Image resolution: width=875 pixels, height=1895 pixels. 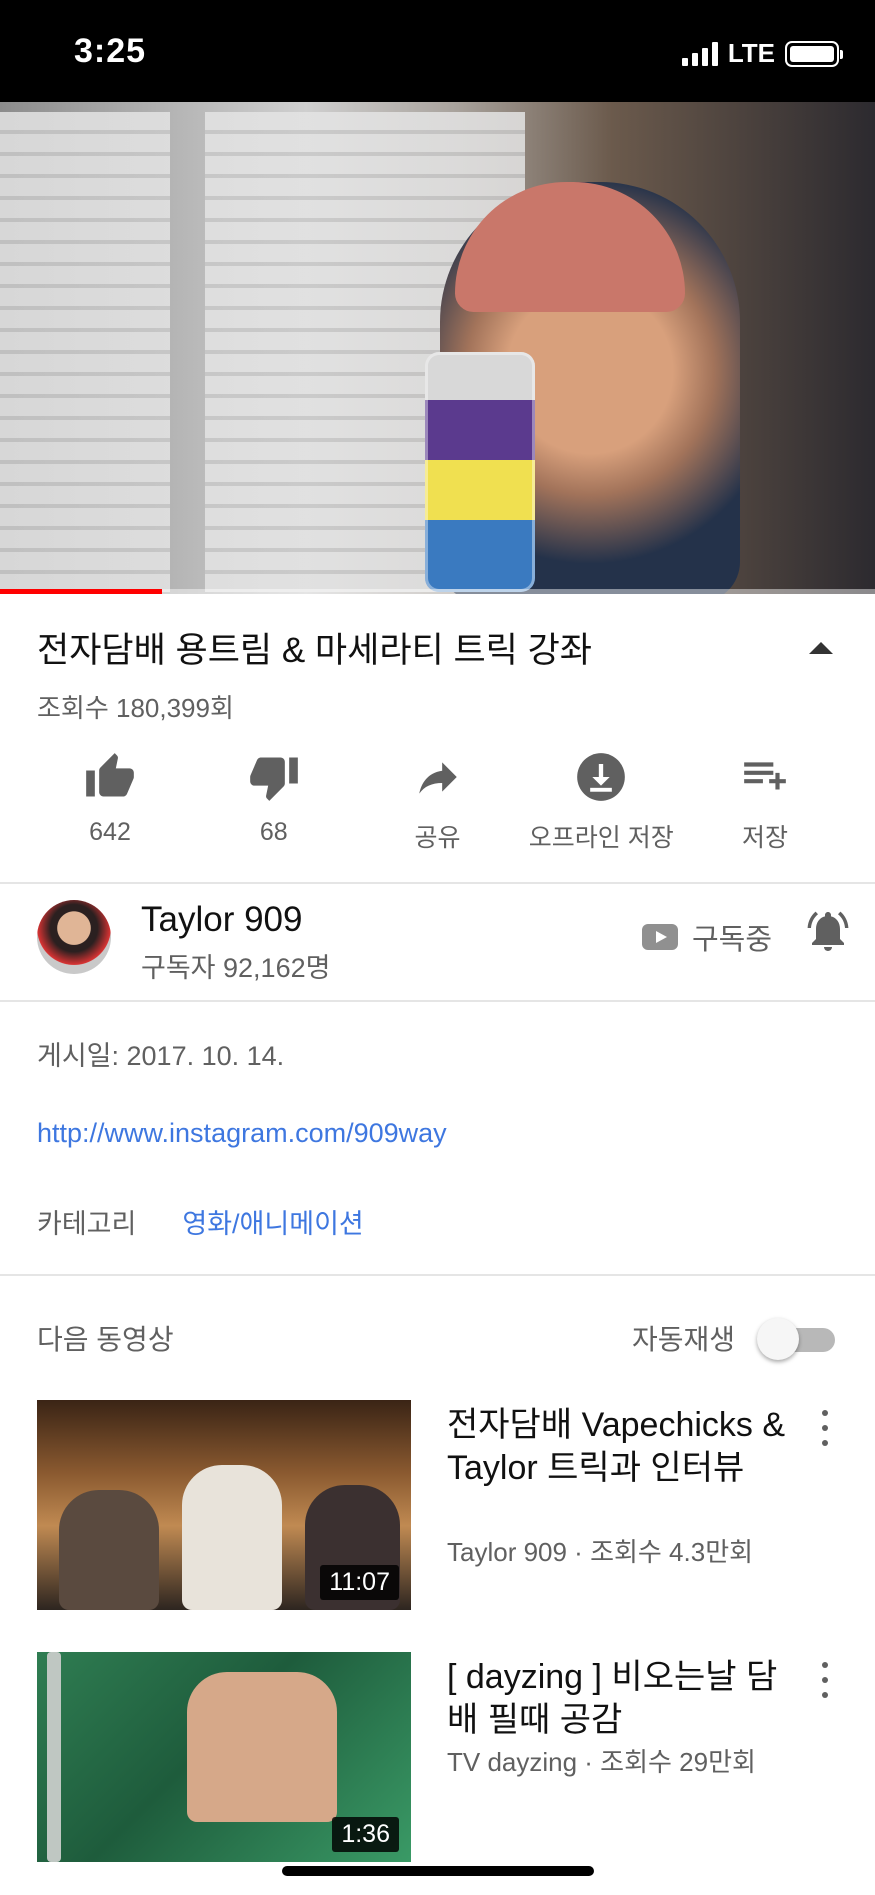 What do you see at coordinates (699, 53) in the screenshot?
I see `signal-icon` at bounding box center [699, 53].